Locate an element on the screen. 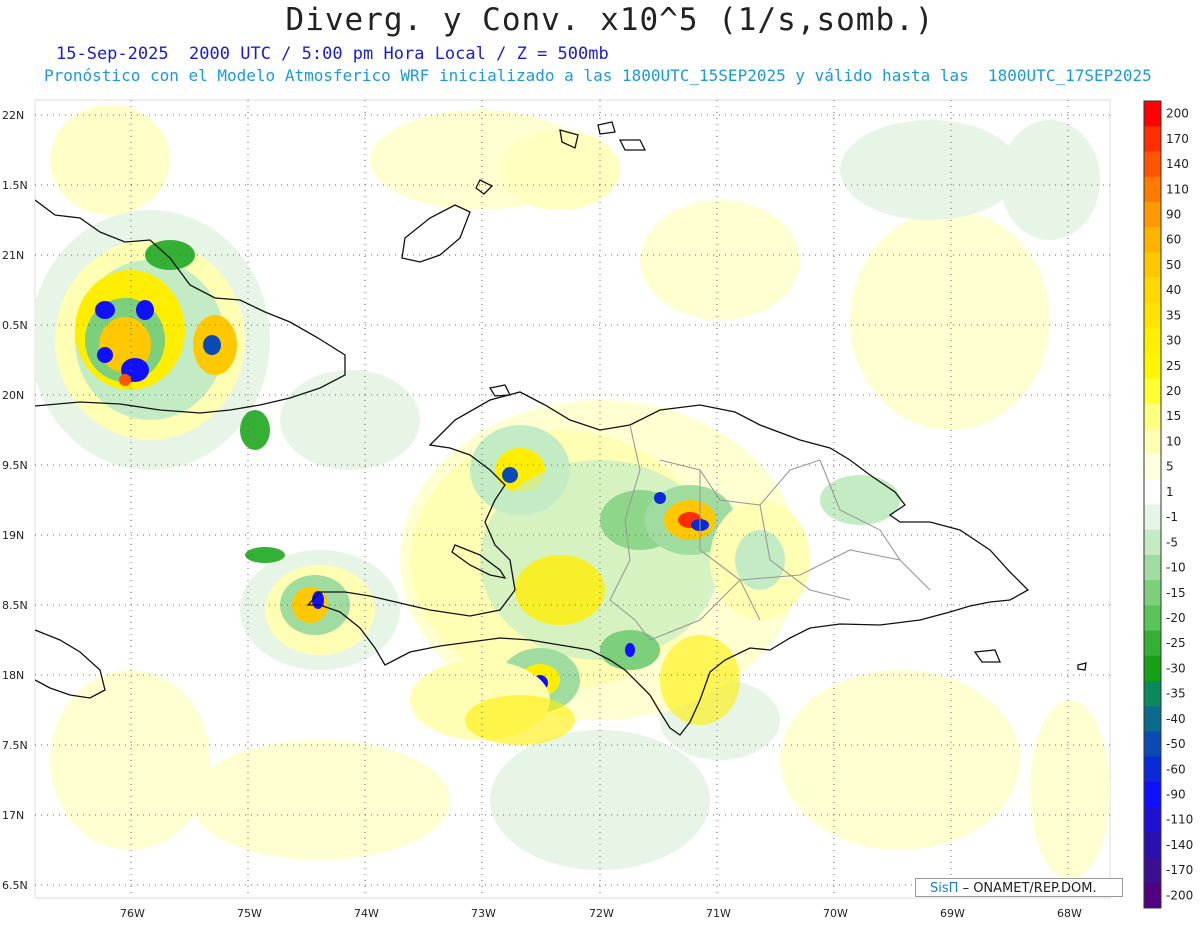 The image size is (1200, 927). lon-label: 76W is located at coordinates (132, 913).